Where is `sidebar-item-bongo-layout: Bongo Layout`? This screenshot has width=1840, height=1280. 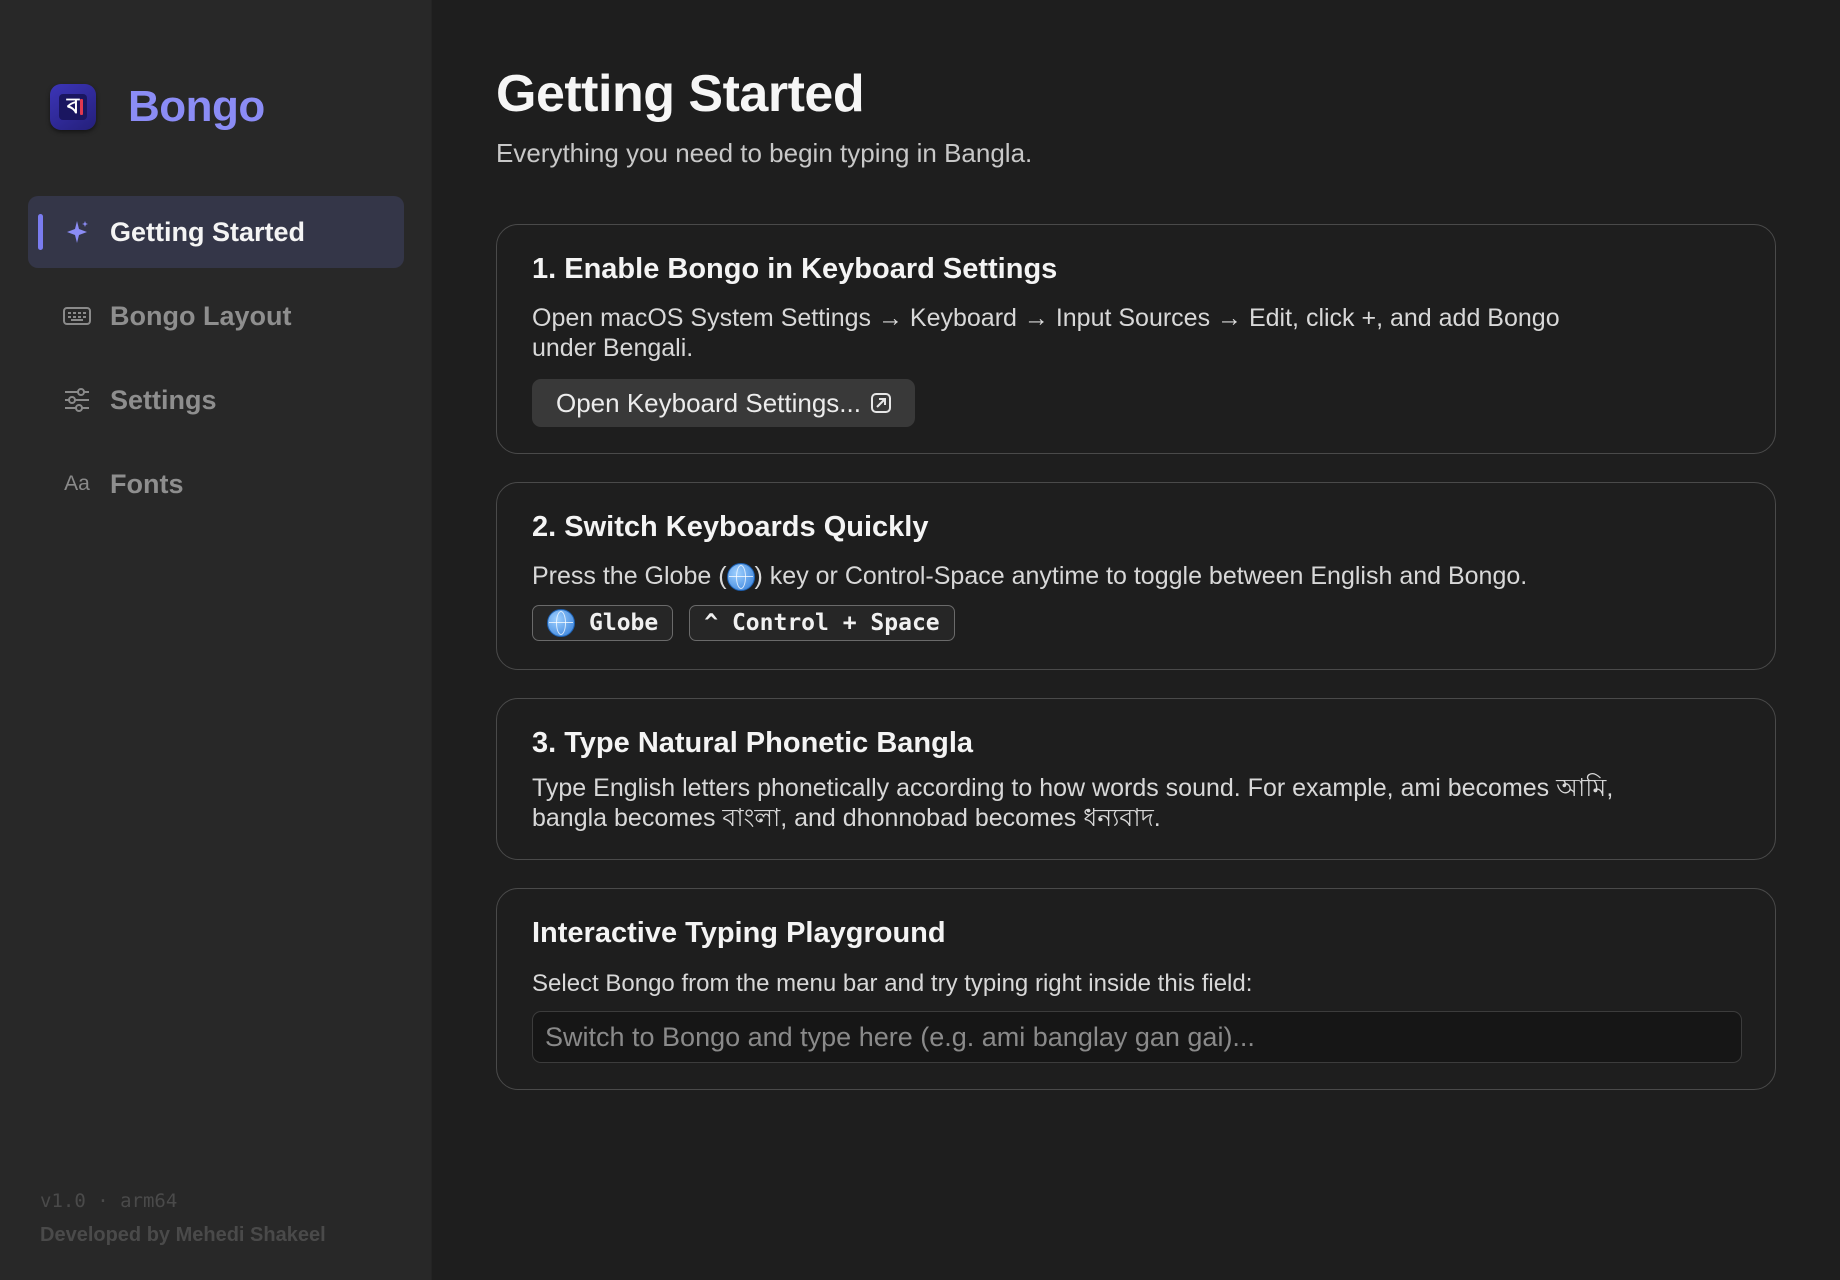
sidebar-item-bongo-layout: Bongo Layout is located at coordinates (216, 316).